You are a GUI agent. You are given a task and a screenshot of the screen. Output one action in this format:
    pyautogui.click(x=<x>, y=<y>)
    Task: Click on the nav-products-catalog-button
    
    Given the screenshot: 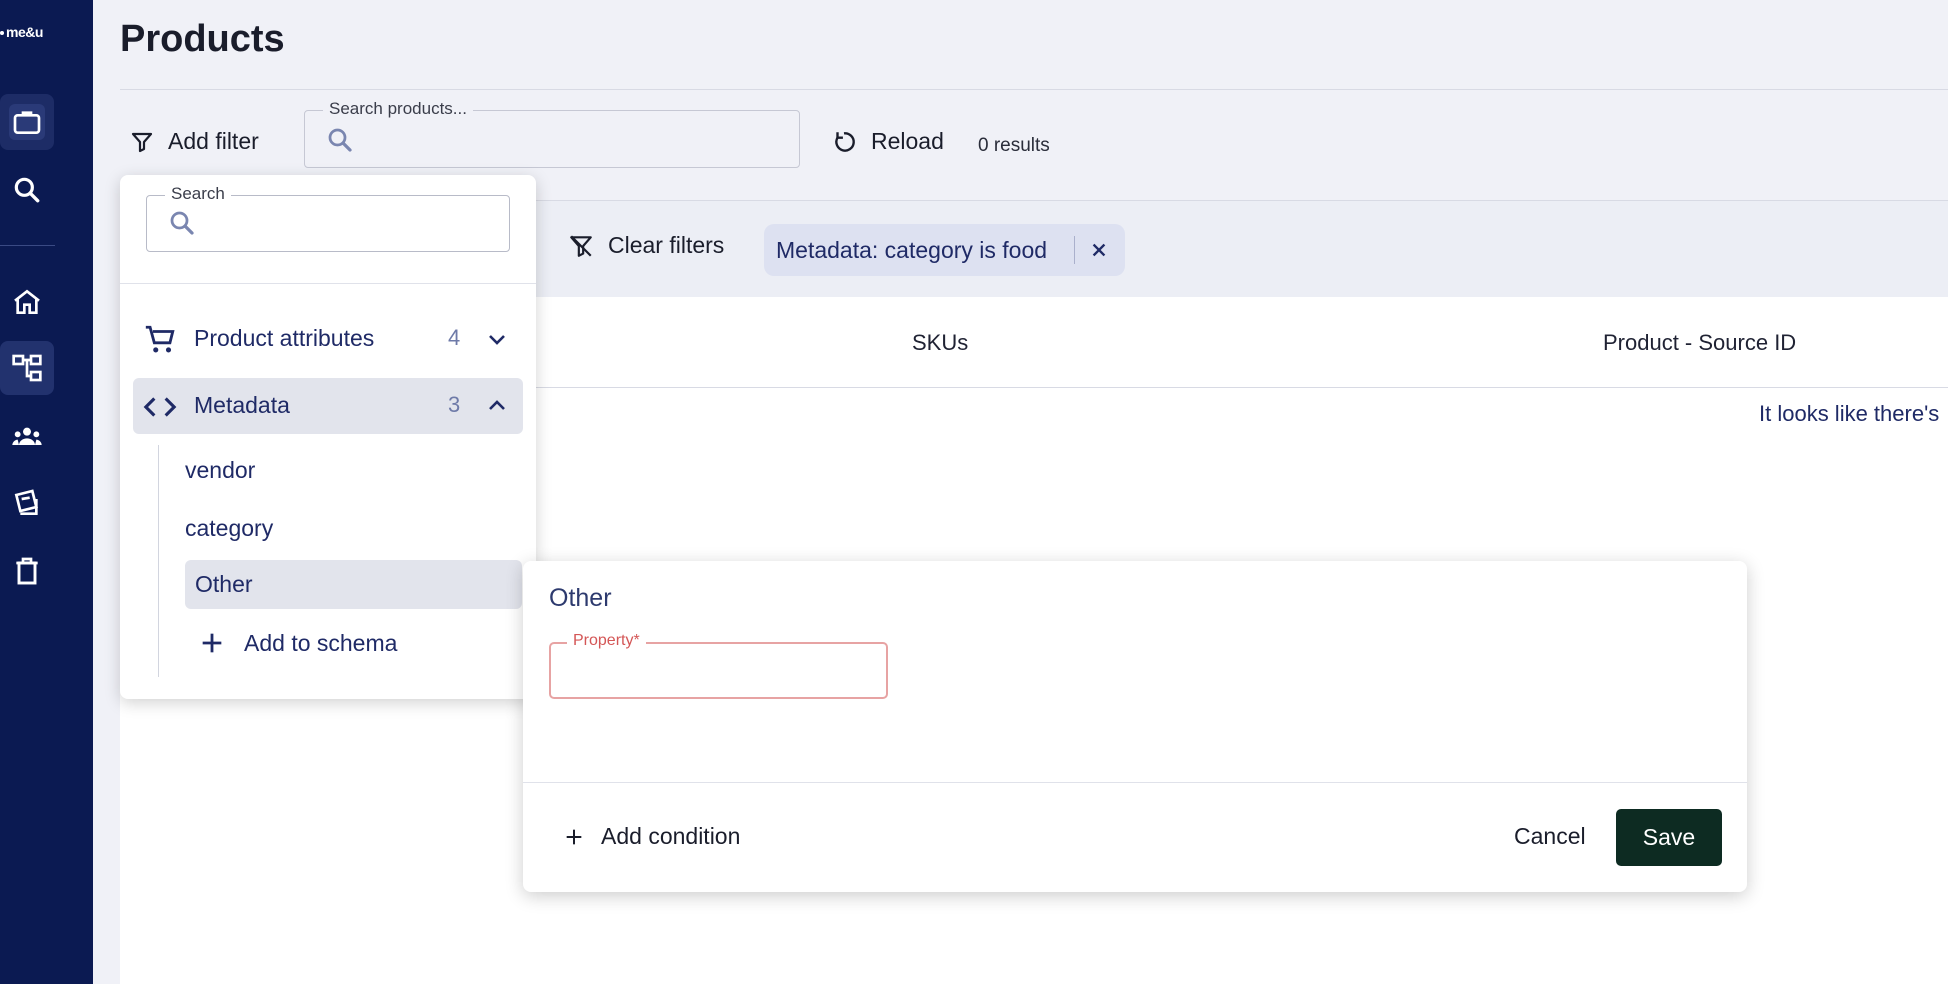 What is the action you would take?
    pyautogui.click(x=27, y=122)
    